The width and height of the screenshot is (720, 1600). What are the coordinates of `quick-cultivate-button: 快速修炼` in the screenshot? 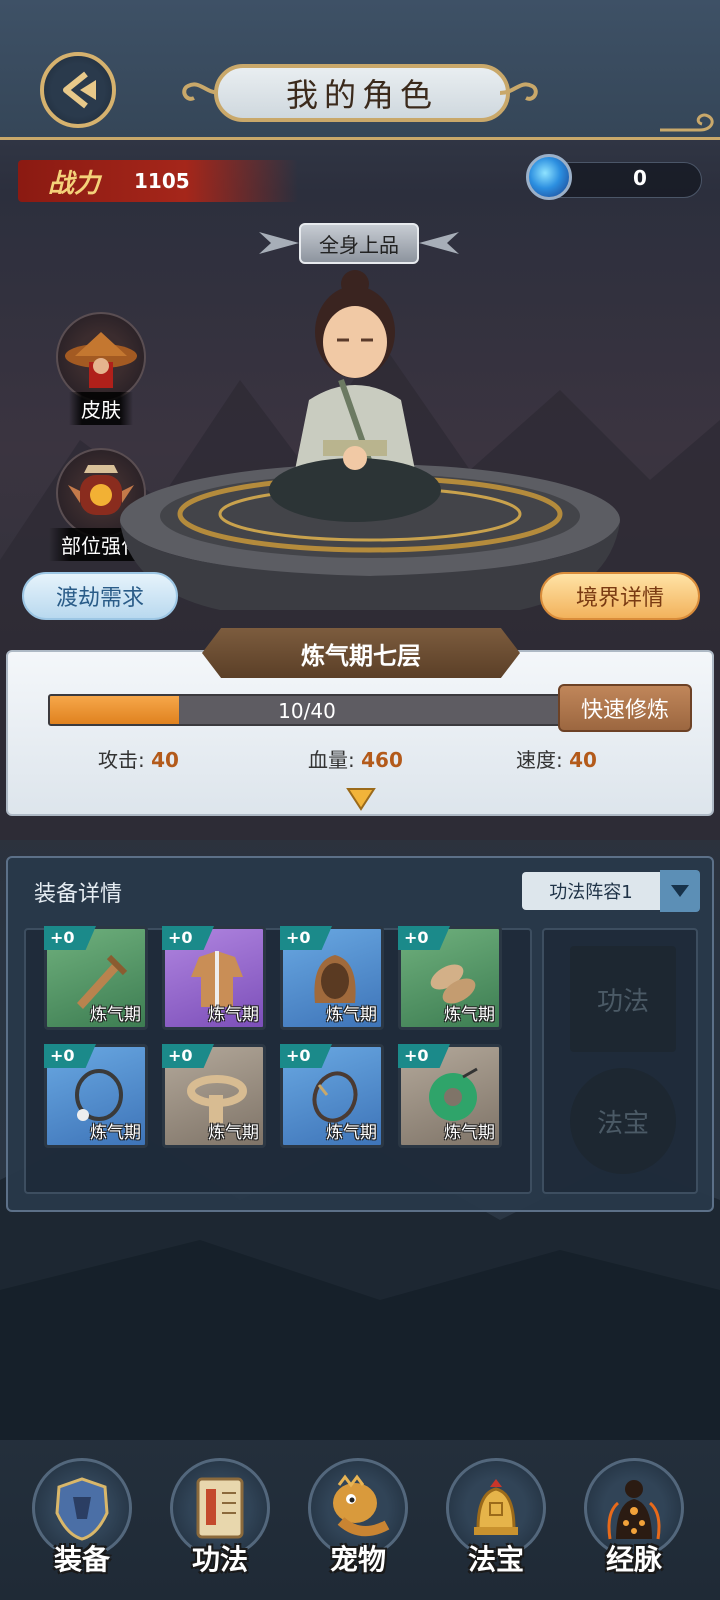 It's located at (625, 708).